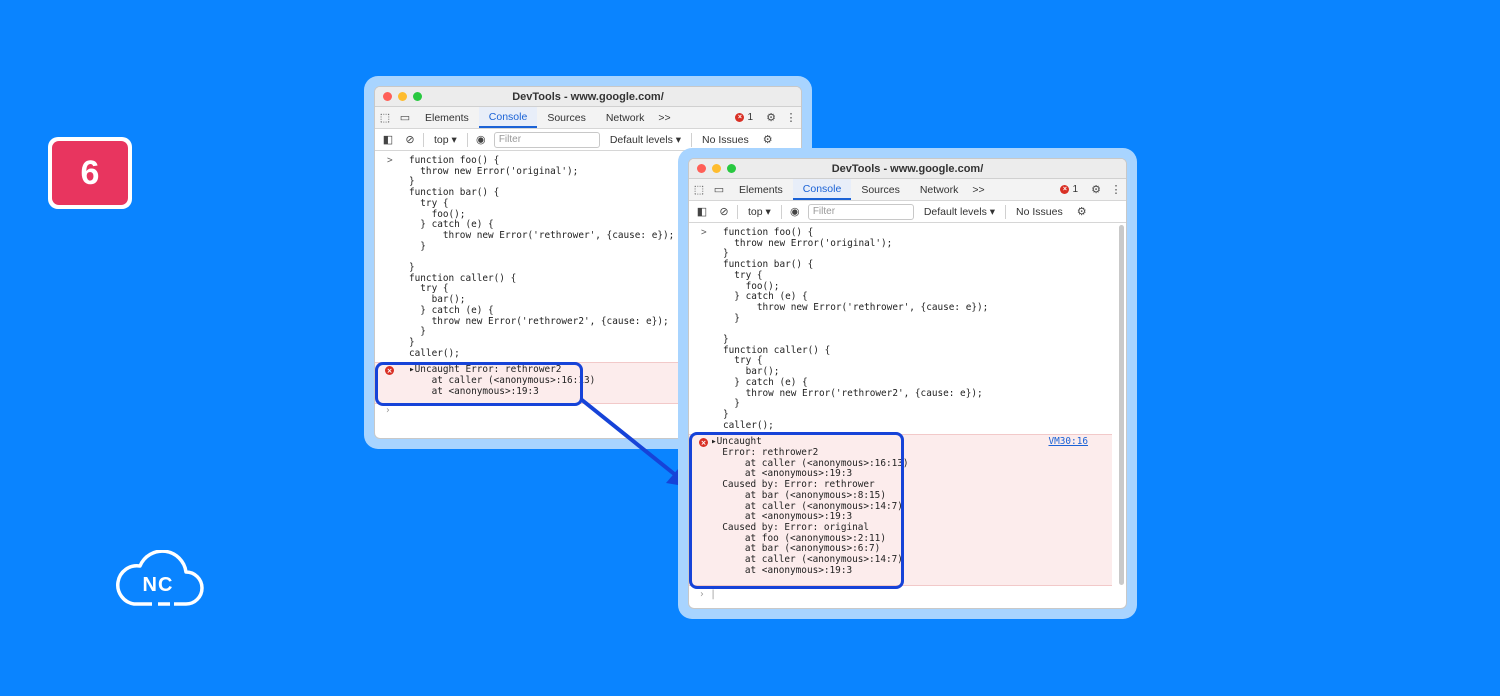 The image size is (1500, 696). I want to click on code-line: function bar() {, so click(768, 265).